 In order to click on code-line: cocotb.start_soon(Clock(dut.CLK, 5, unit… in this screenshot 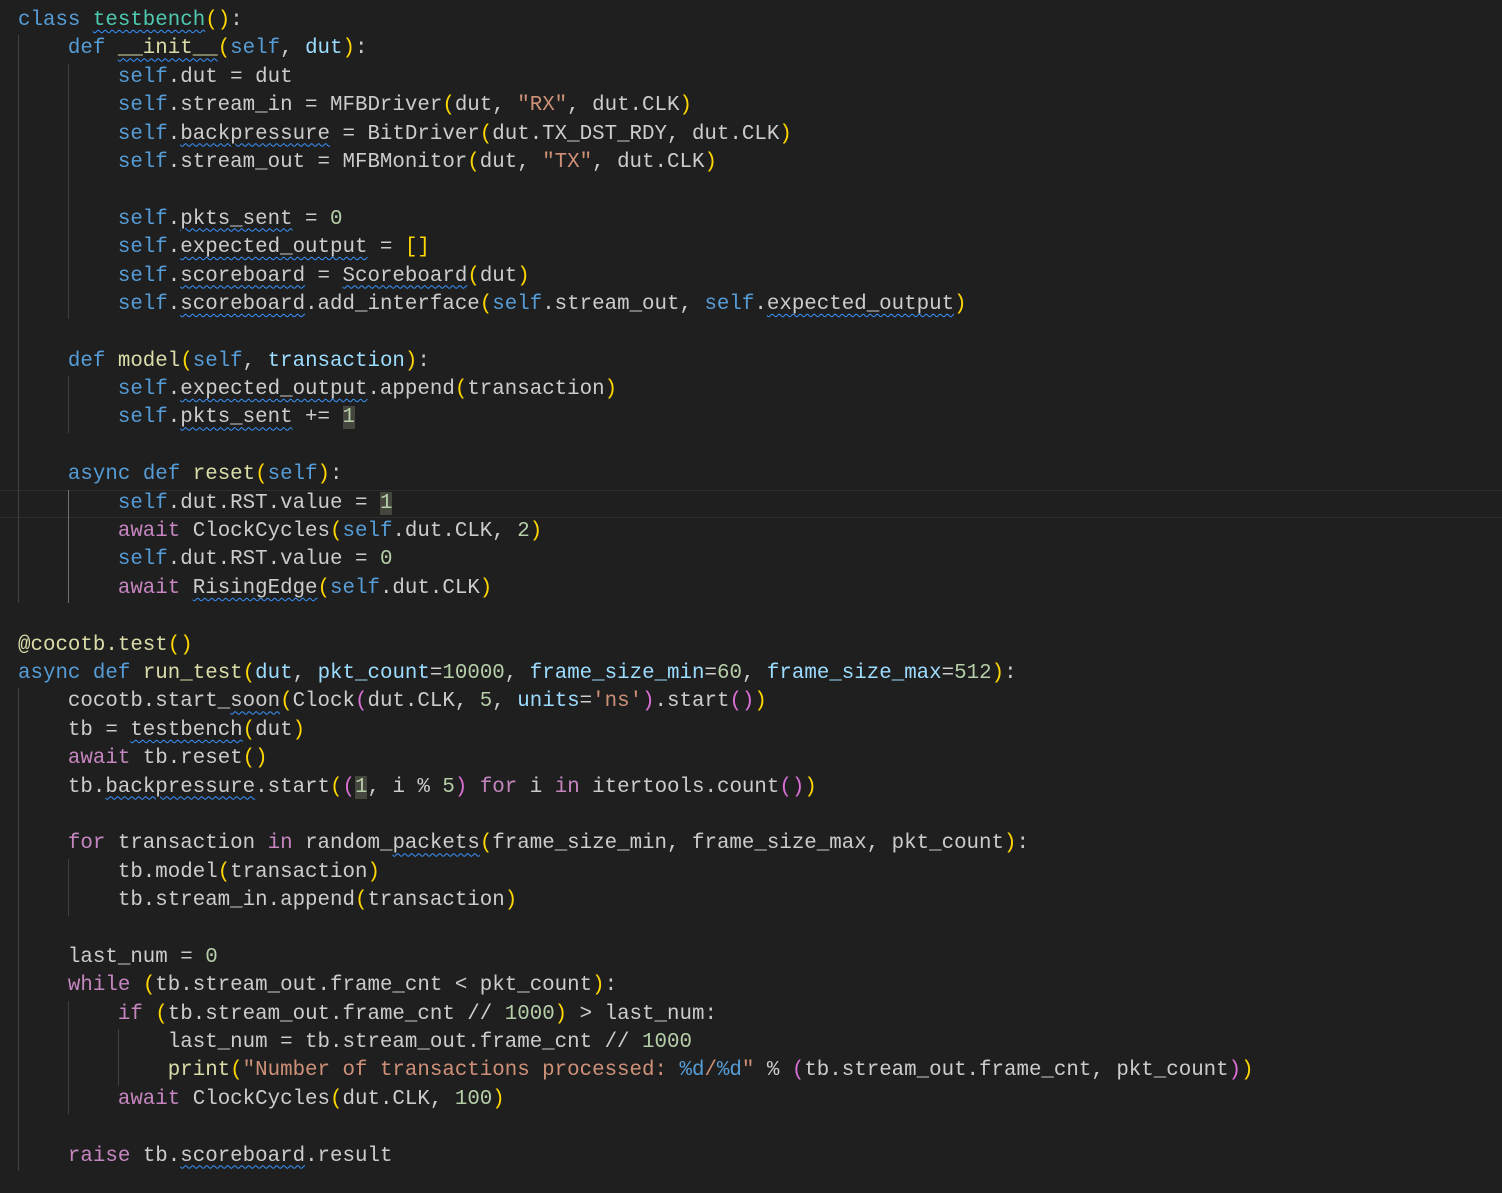, I will do `click(751, 702)`.